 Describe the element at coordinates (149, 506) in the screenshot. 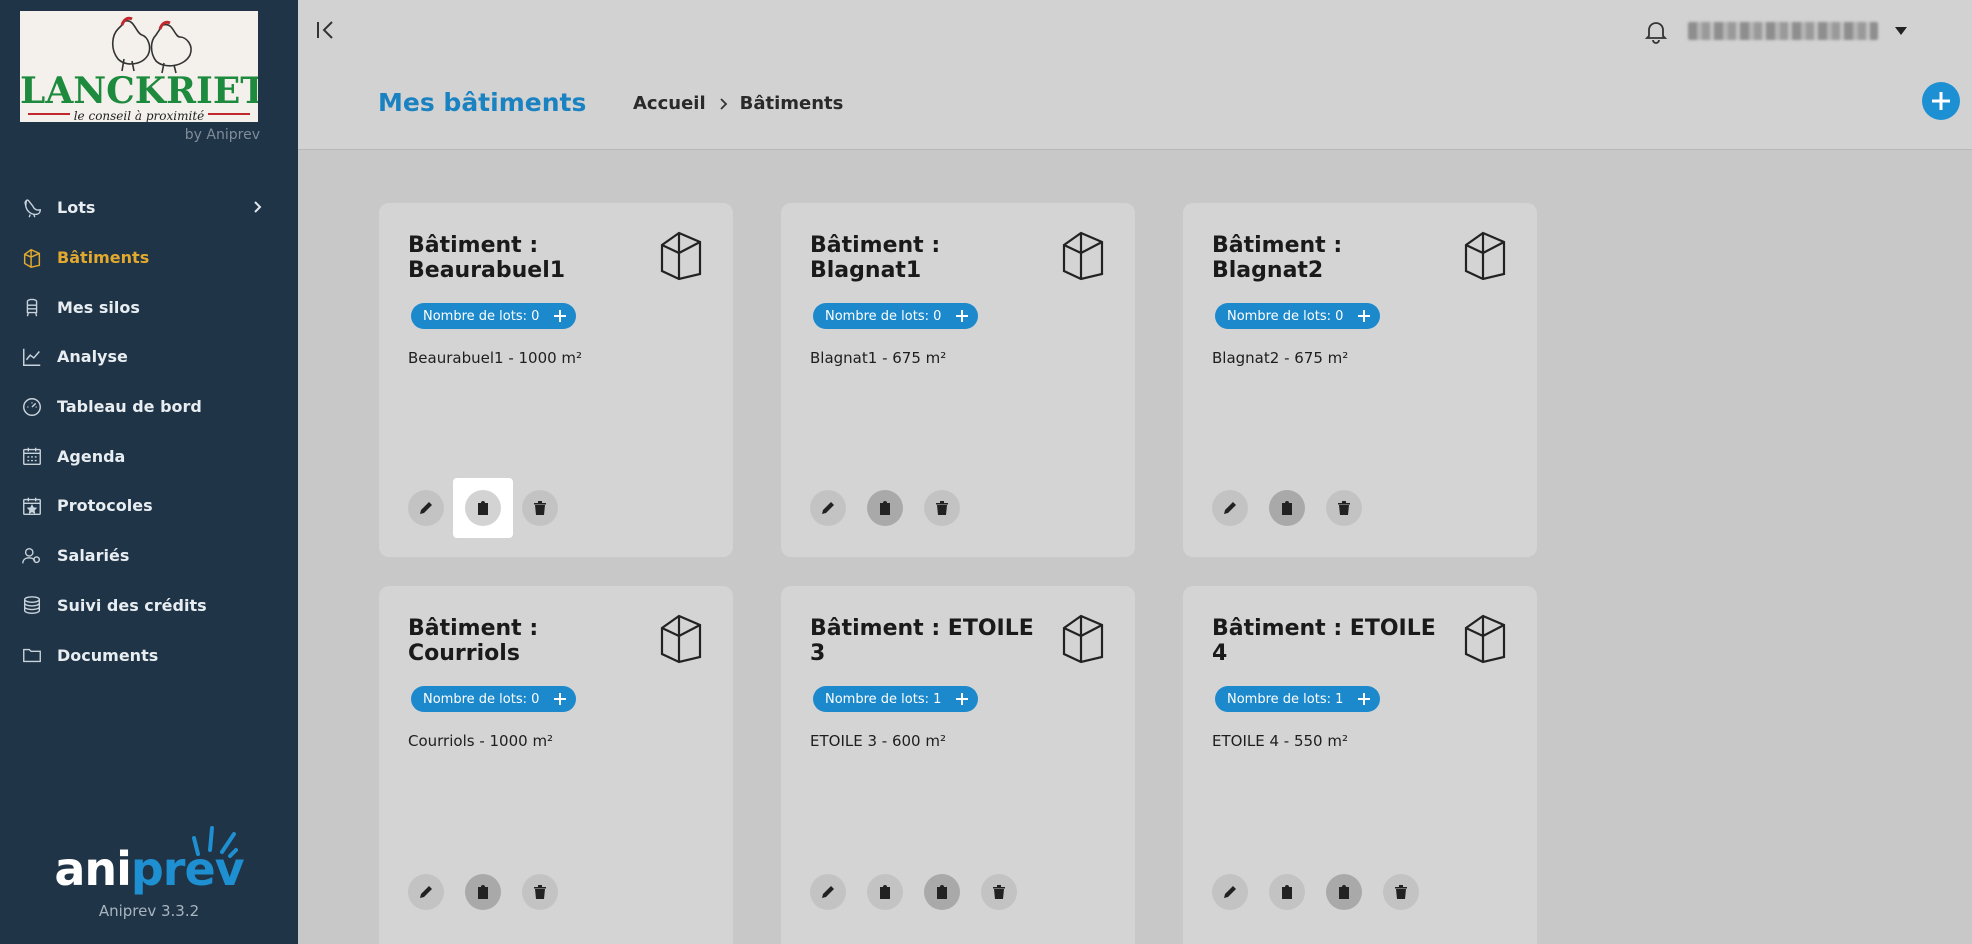

I see `sidebar-item-protocoles: Protocoles` at that location.